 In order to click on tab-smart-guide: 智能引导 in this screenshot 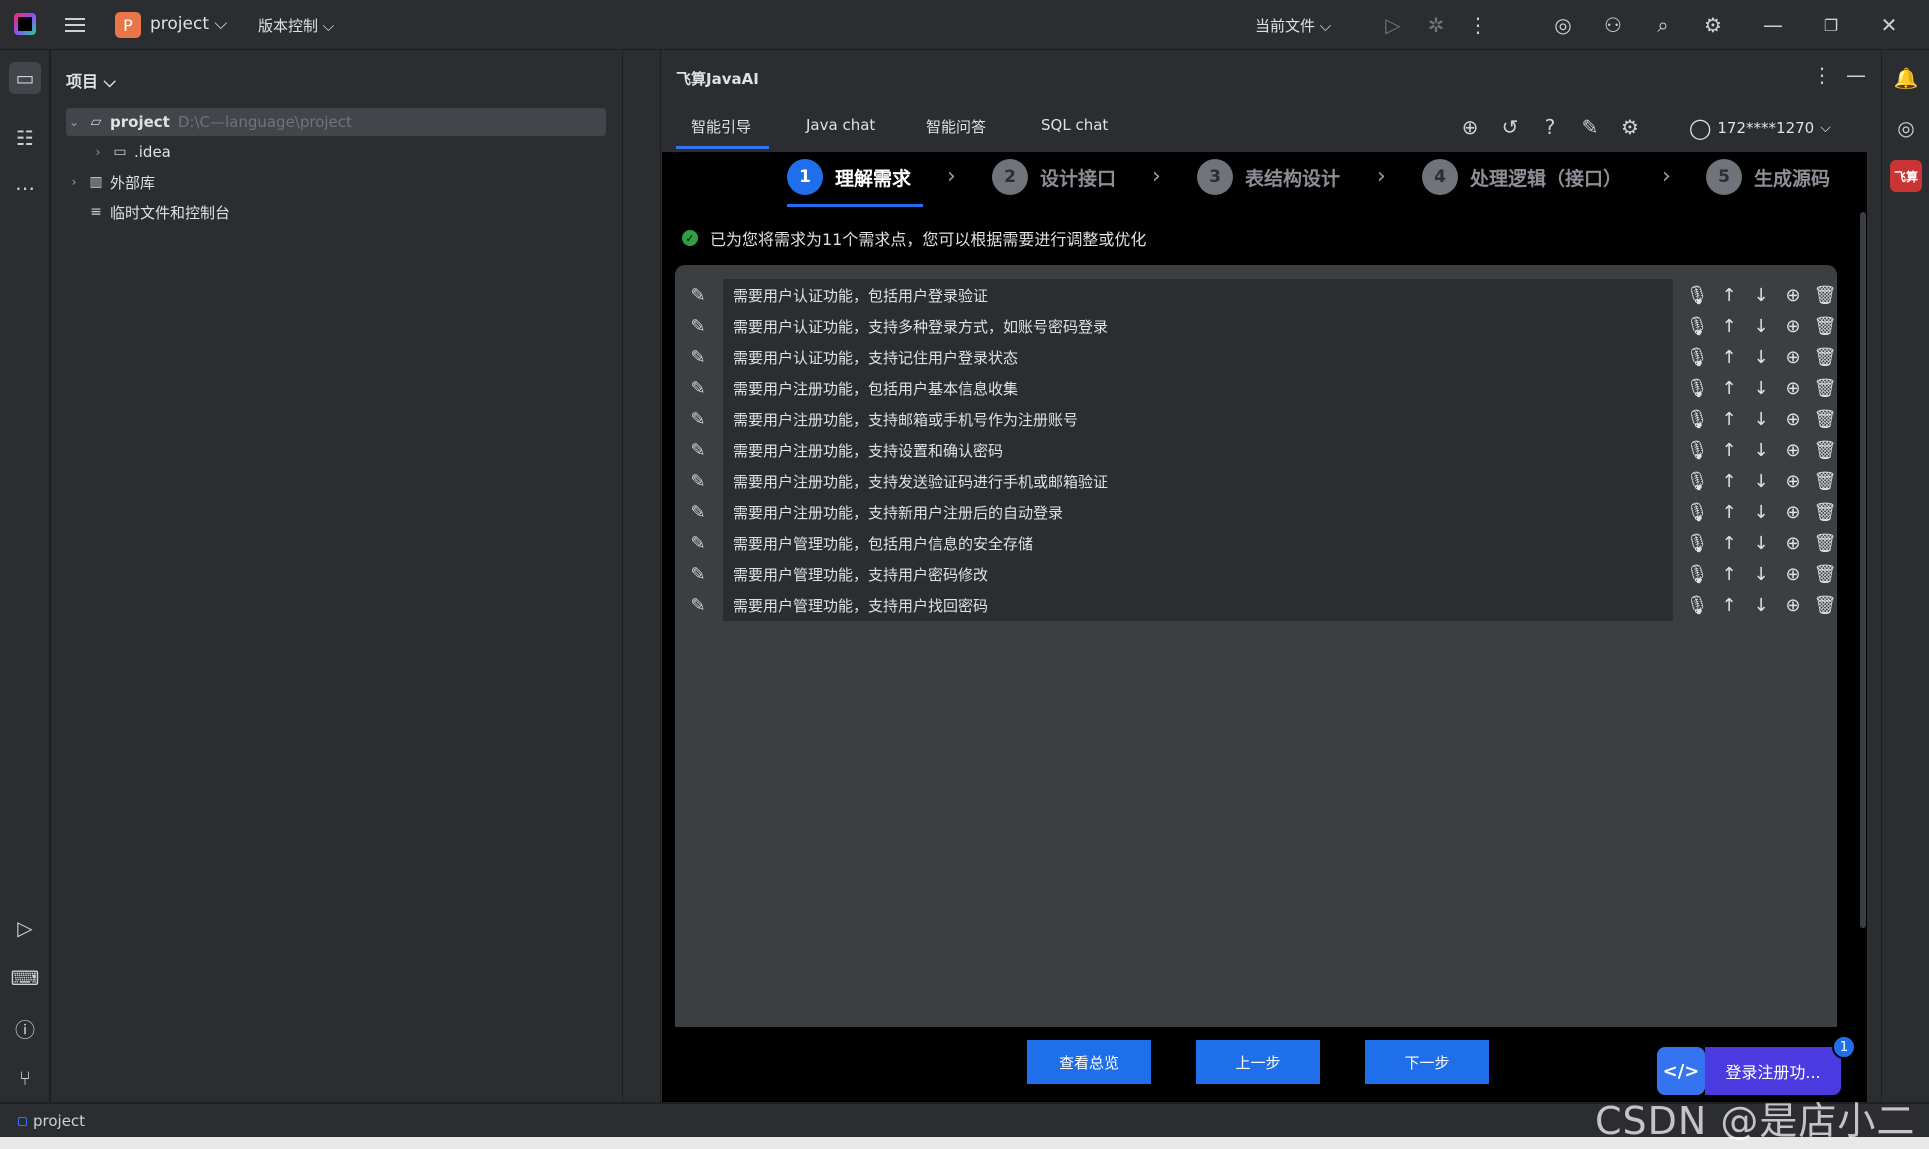, I will do `click(721, 126)`.